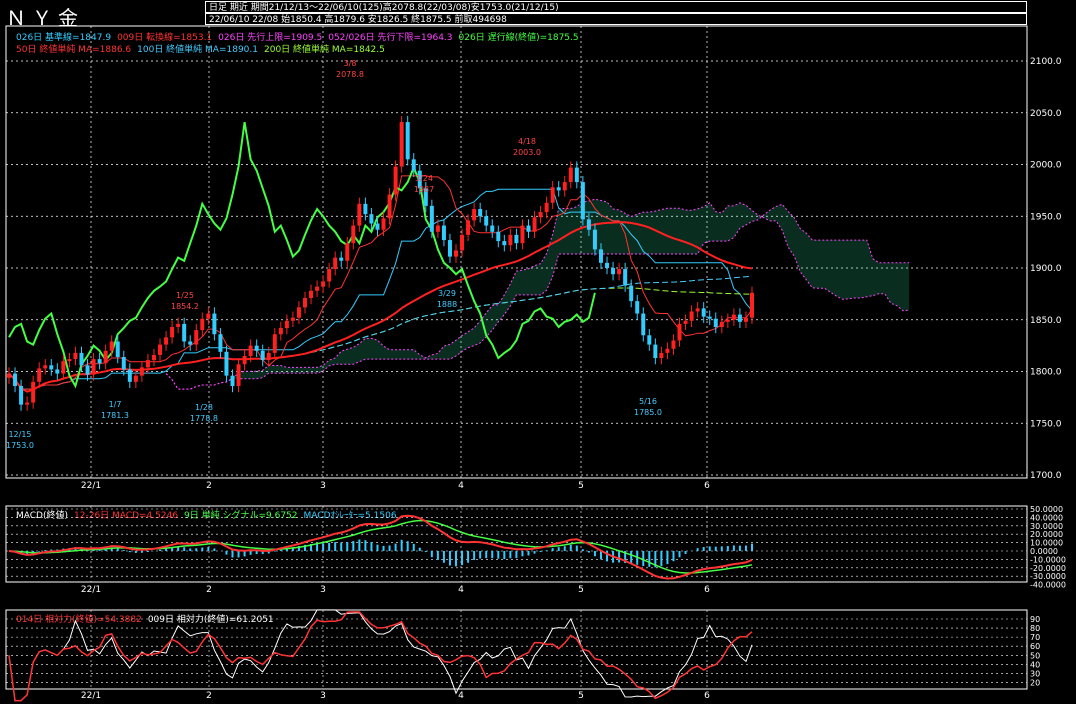  What do you see at coordinates (1048, 585) in the screenshot?
I see `macd-y-tick: -40.0000` at bounding box center [1048, 585].